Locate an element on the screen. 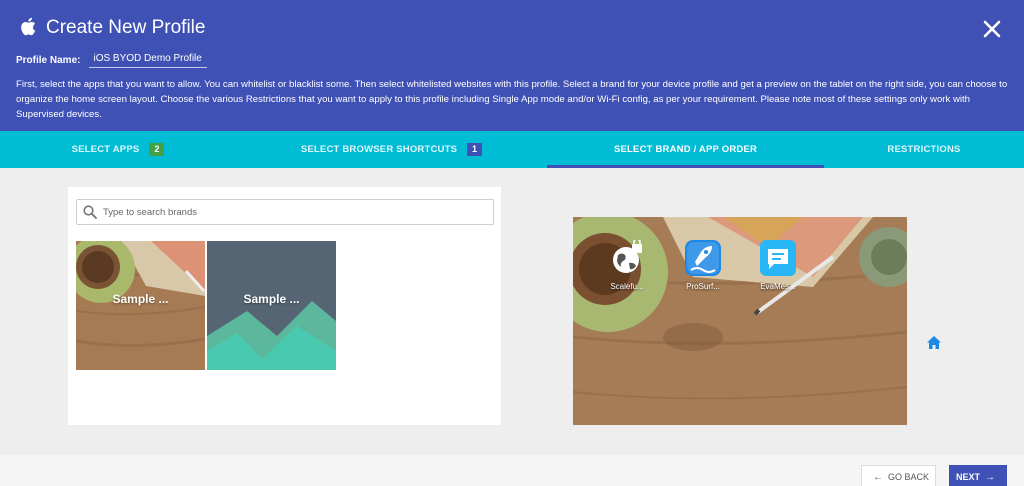 Image resolution: width=1024 pixels, height=486 pixels. arrow-left-icon: ← is located at coordinates (877, 477).